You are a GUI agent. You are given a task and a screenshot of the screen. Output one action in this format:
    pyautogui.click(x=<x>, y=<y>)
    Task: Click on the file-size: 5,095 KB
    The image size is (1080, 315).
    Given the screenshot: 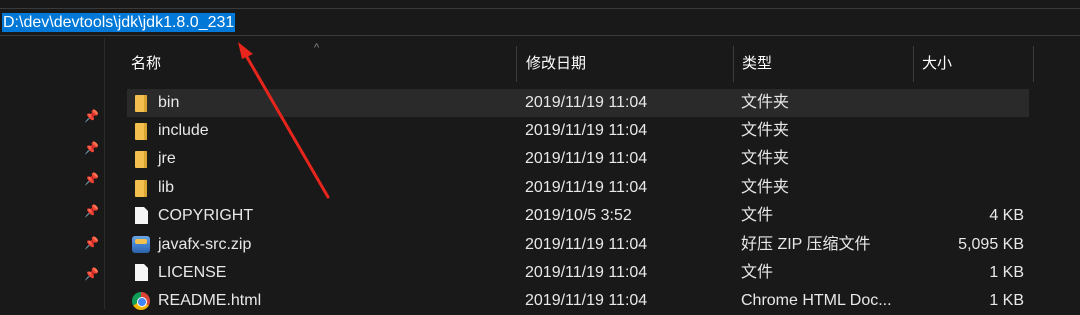 What is the action you would take?
    pyautogui.click(x=991, y=244)
    